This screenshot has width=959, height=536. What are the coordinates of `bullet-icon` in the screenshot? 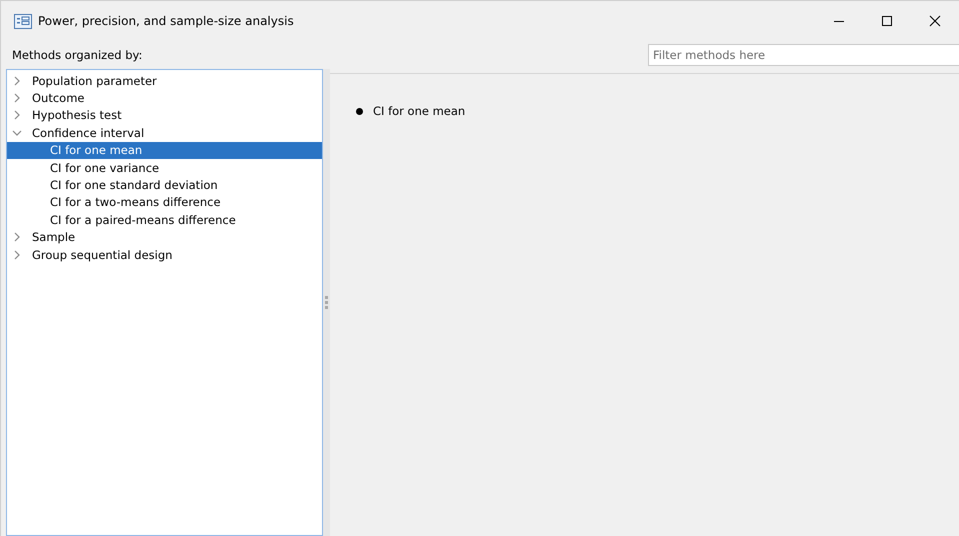 It's located at (359, 111).